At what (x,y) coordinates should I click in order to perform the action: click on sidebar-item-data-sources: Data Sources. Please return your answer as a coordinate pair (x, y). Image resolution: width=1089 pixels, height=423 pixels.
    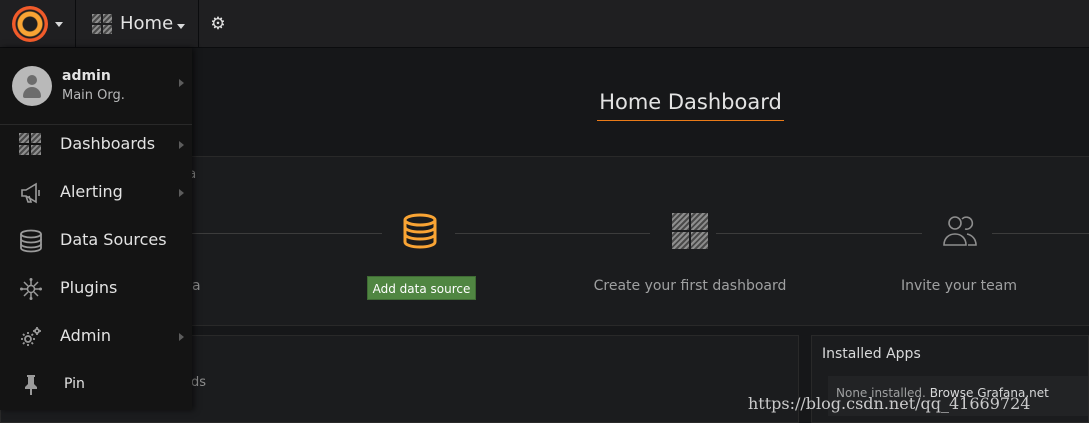
    Looking at the image, I should click on (96, 241).